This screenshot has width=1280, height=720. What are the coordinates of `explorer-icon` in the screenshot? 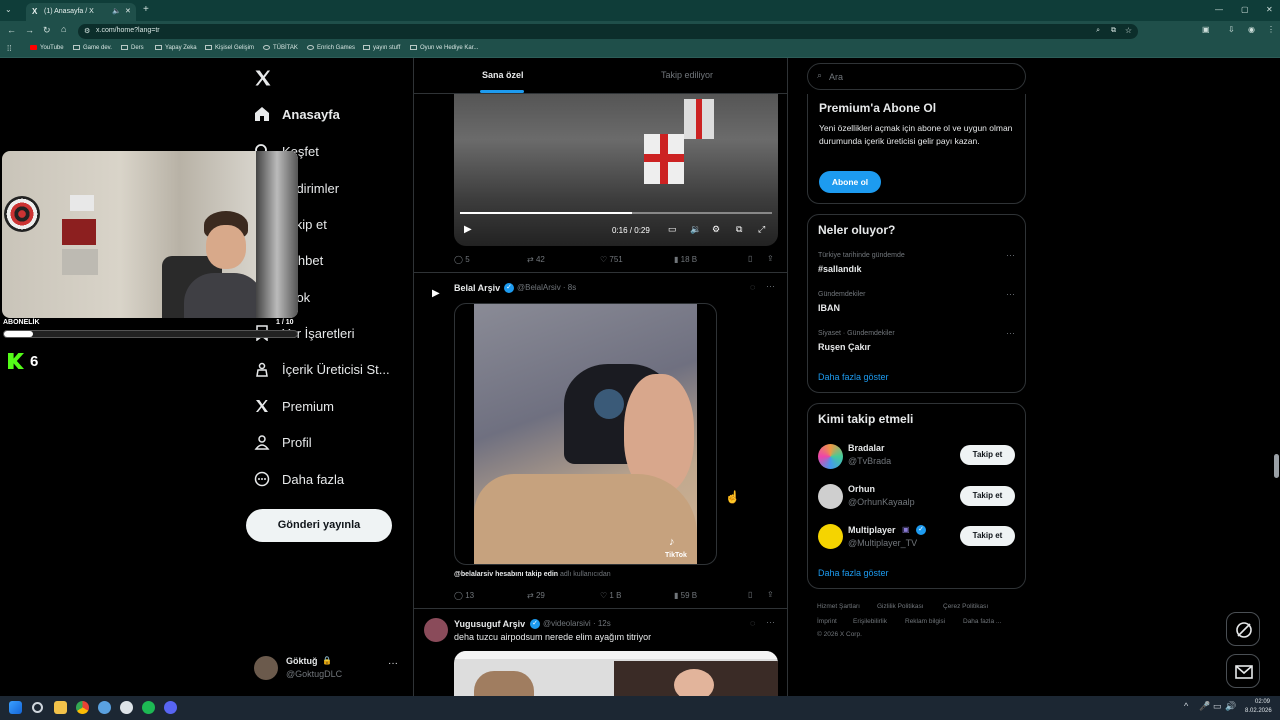 It's located at (60, 707).